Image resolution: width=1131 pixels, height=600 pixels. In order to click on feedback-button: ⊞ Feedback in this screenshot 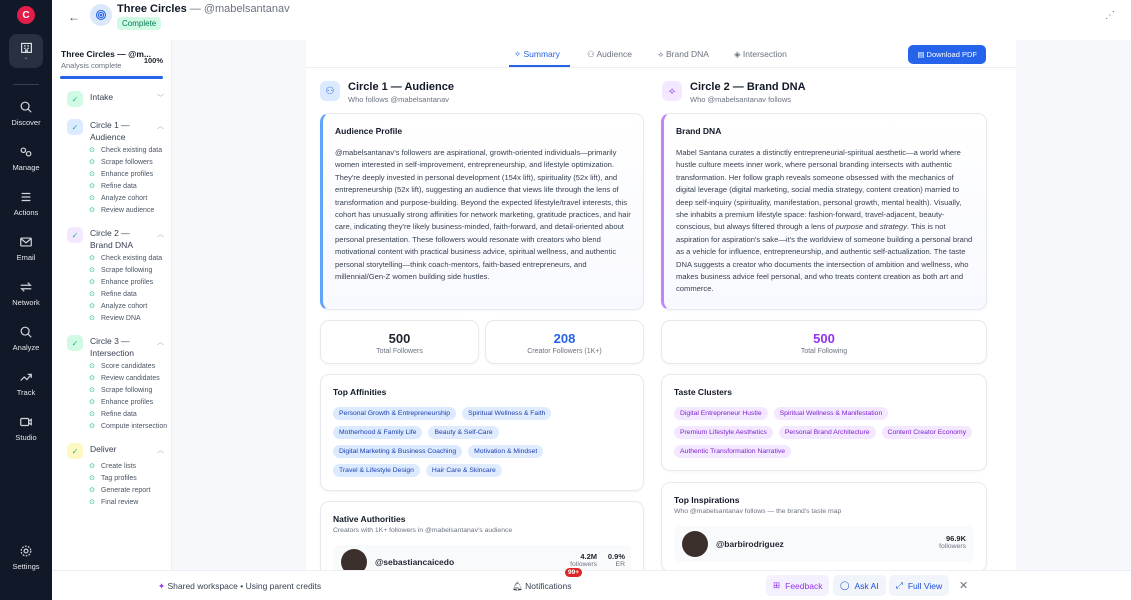, I will do `click(798, 585)`.